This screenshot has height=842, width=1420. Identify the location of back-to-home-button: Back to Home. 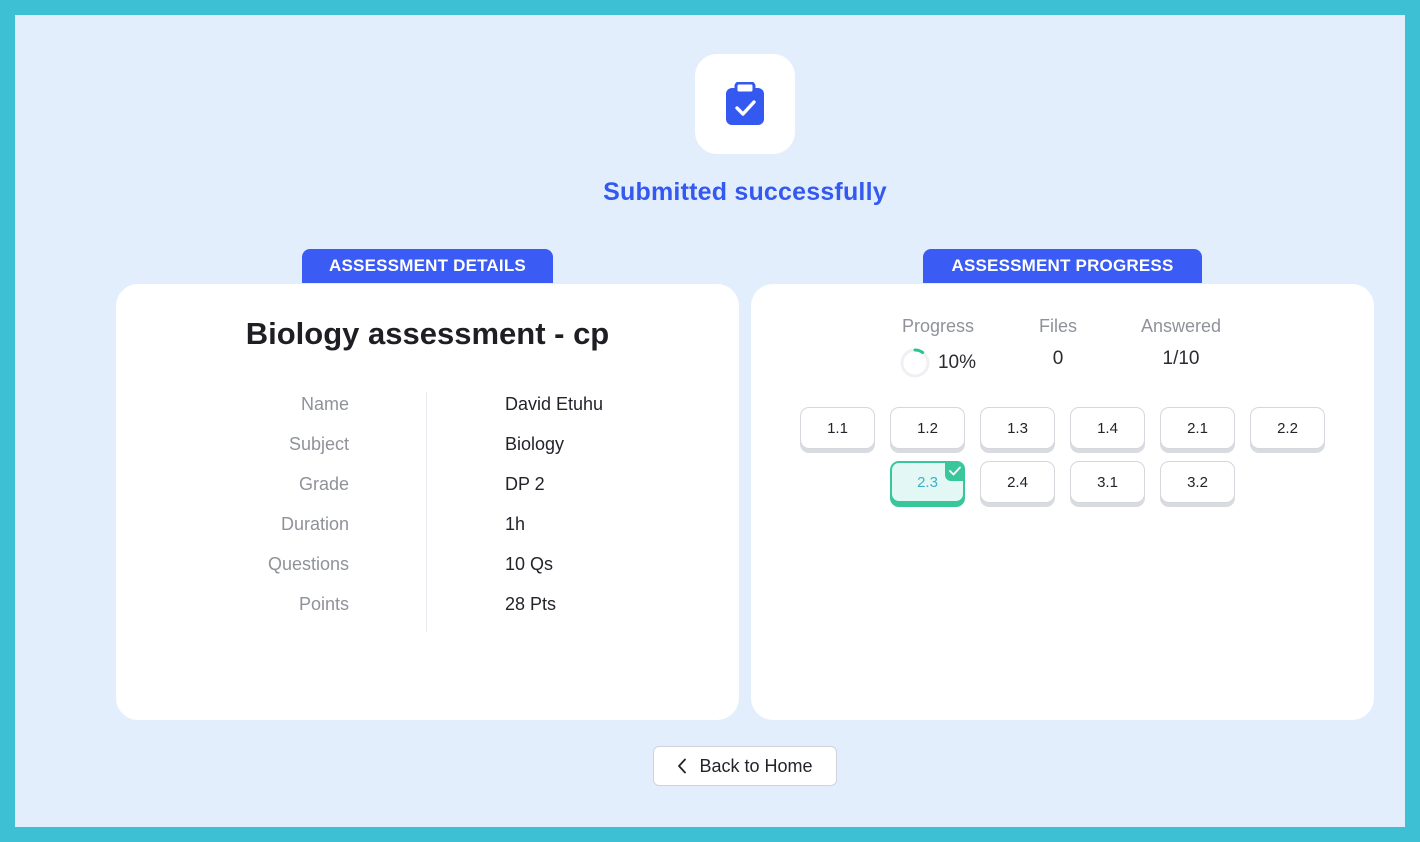
(745, 766).